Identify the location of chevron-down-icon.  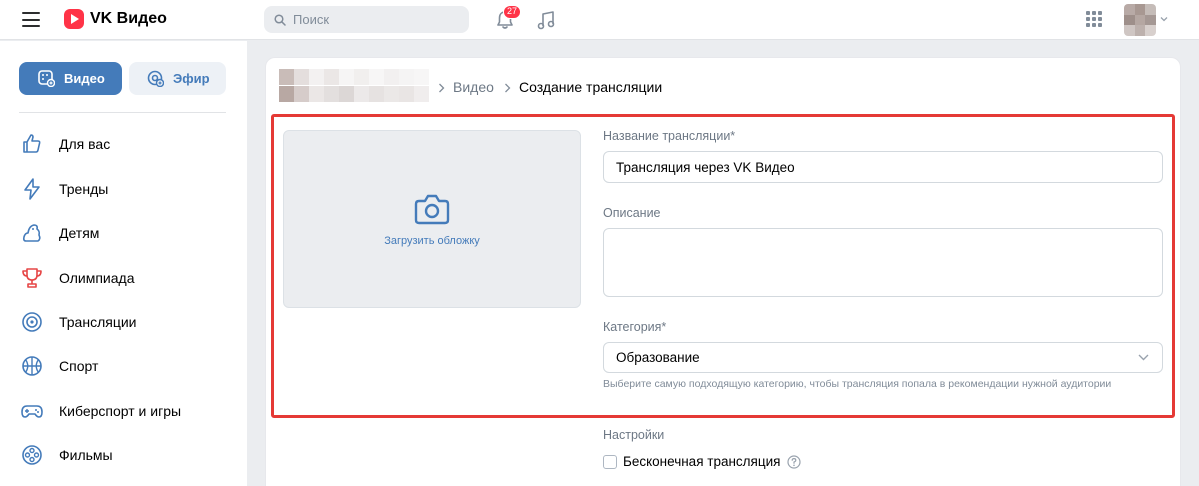
(1164, 19).